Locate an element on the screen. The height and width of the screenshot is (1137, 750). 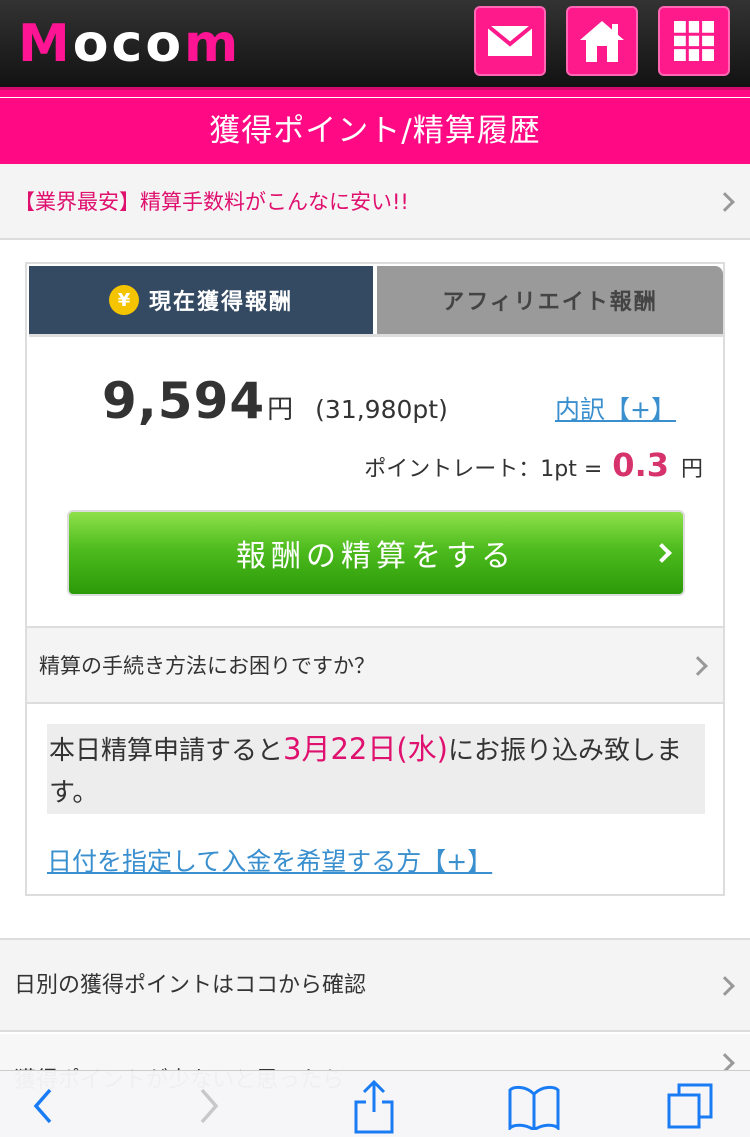
settle-button-label: 報酬の精算をする is located at coordinates (376, 556).